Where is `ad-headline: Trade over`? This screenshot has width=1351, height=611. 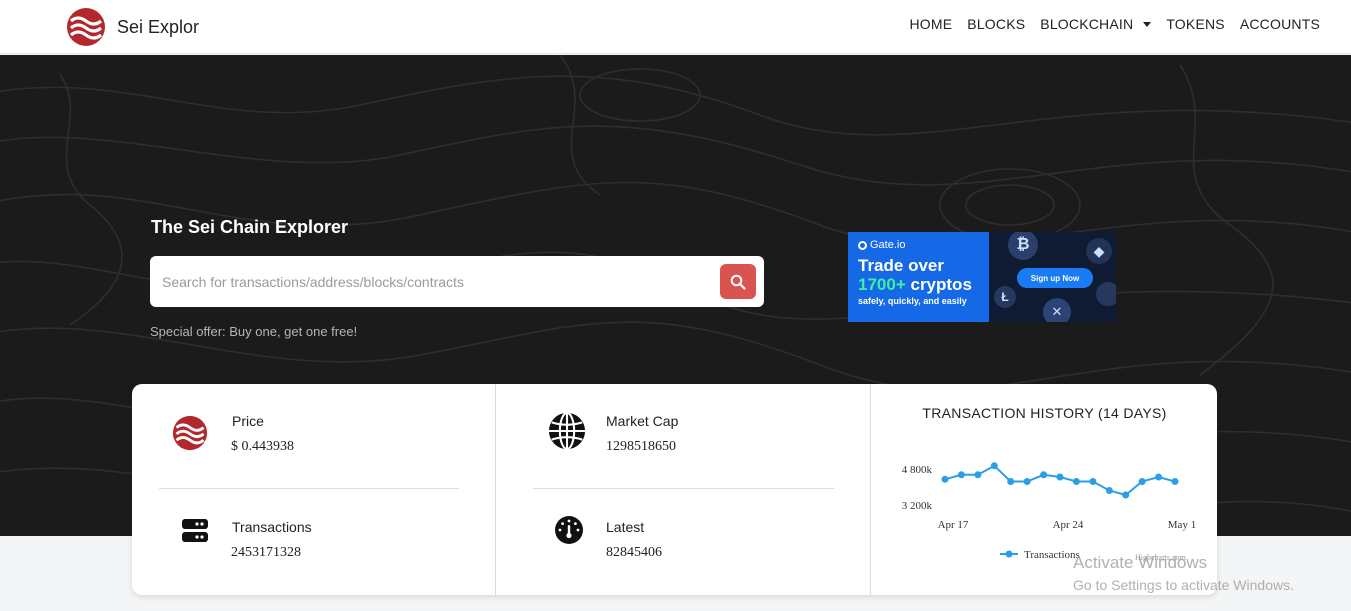
ad-headline: Trade over is located at coordinates (901, 265).